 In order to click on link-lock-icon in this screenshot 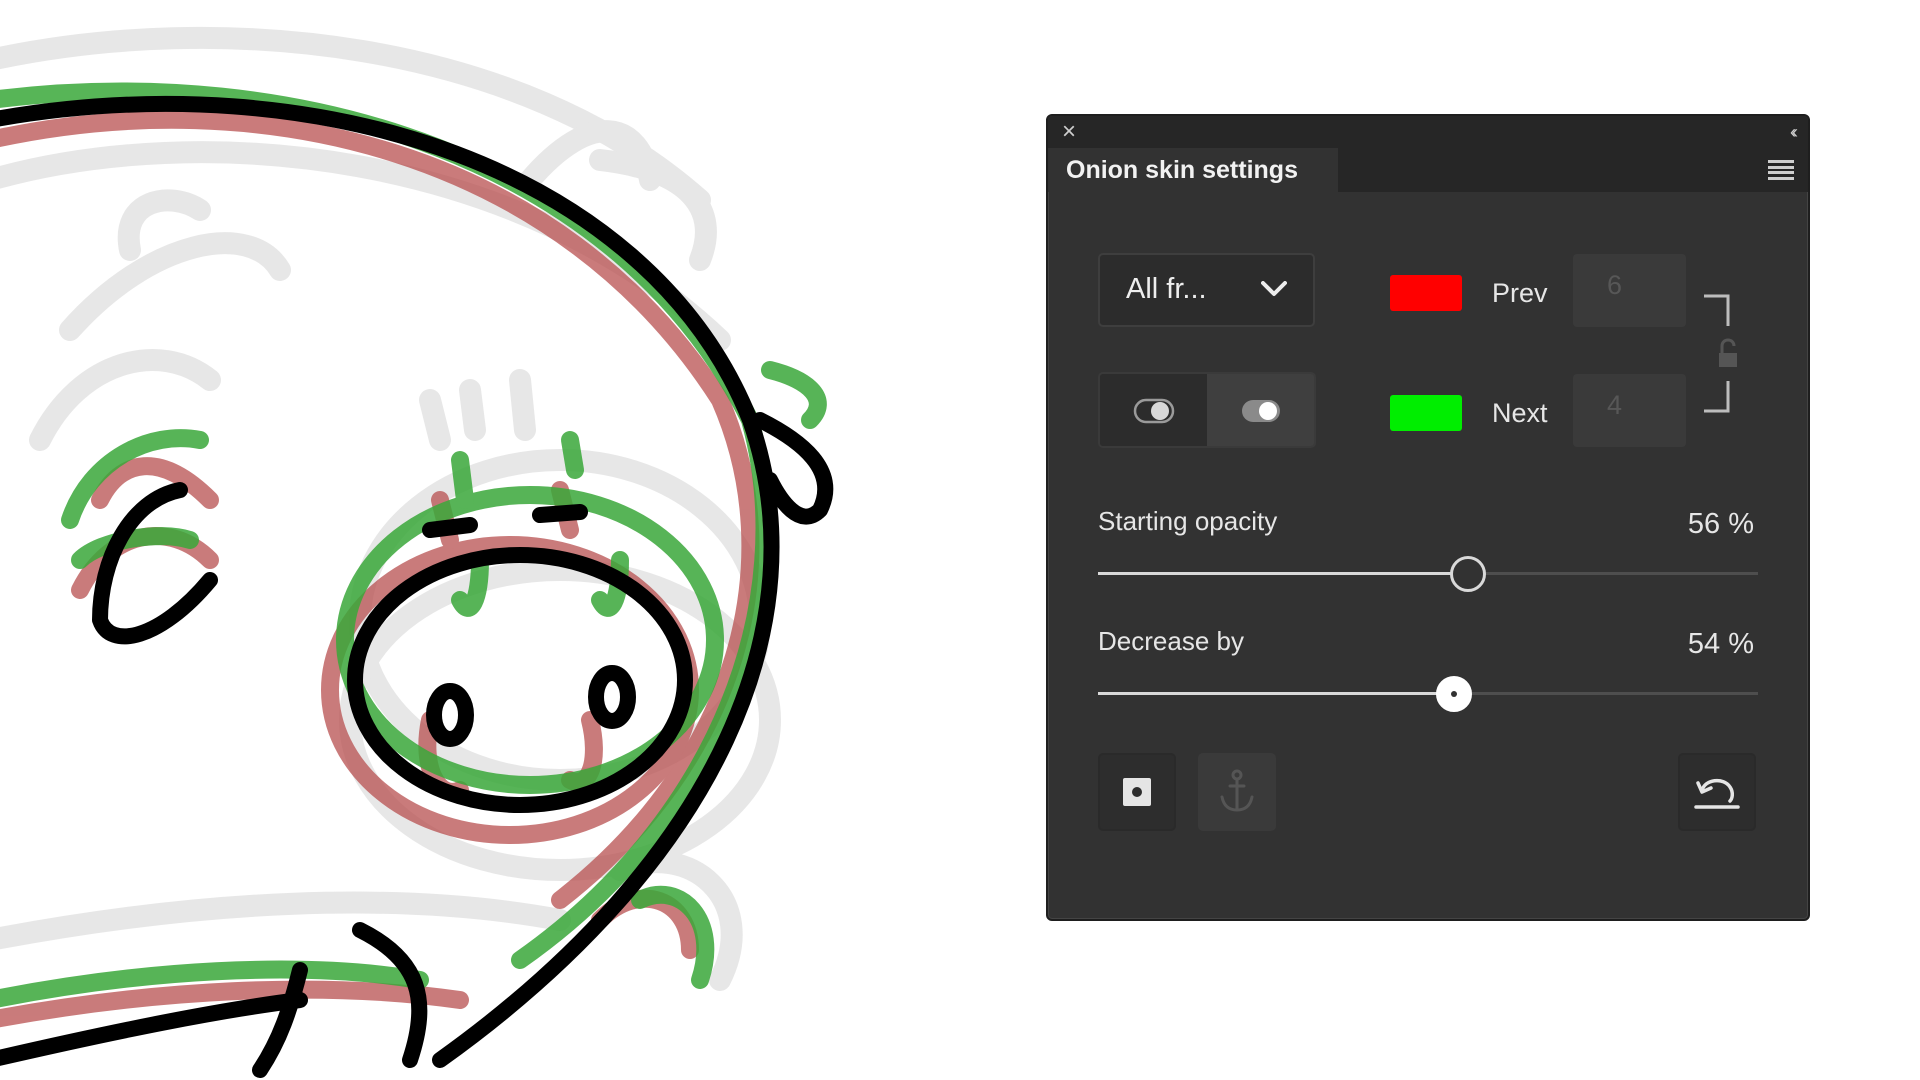, I will do `click(1719, 356)`.